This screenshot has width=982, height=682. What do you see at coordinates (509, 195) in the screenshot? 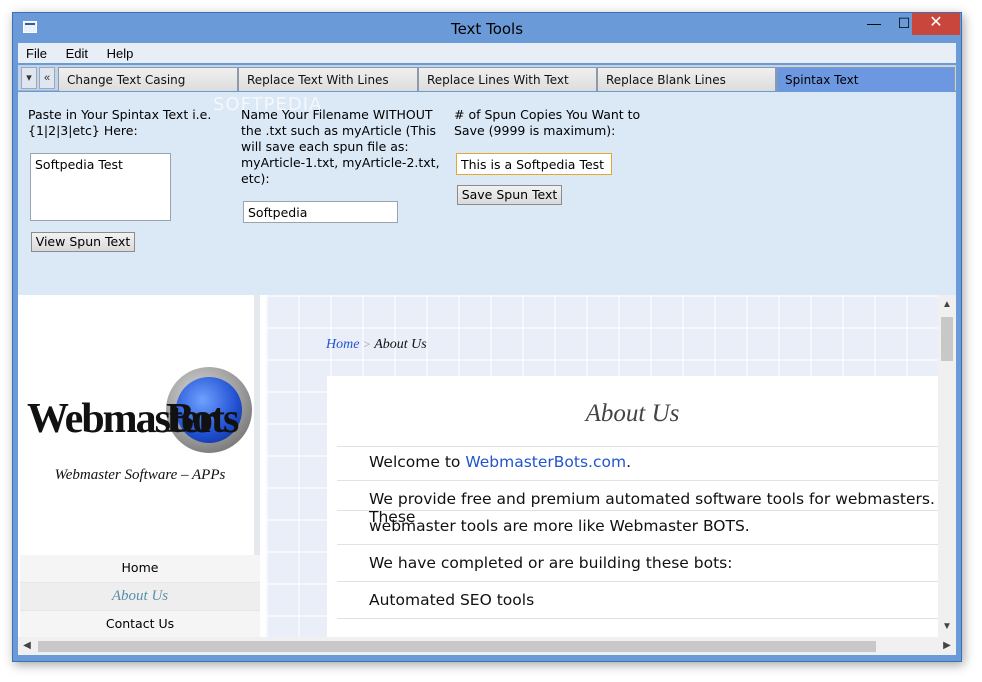
I see `save-spun-text-button: Save Spun Text` at bounding box center [509, 195].